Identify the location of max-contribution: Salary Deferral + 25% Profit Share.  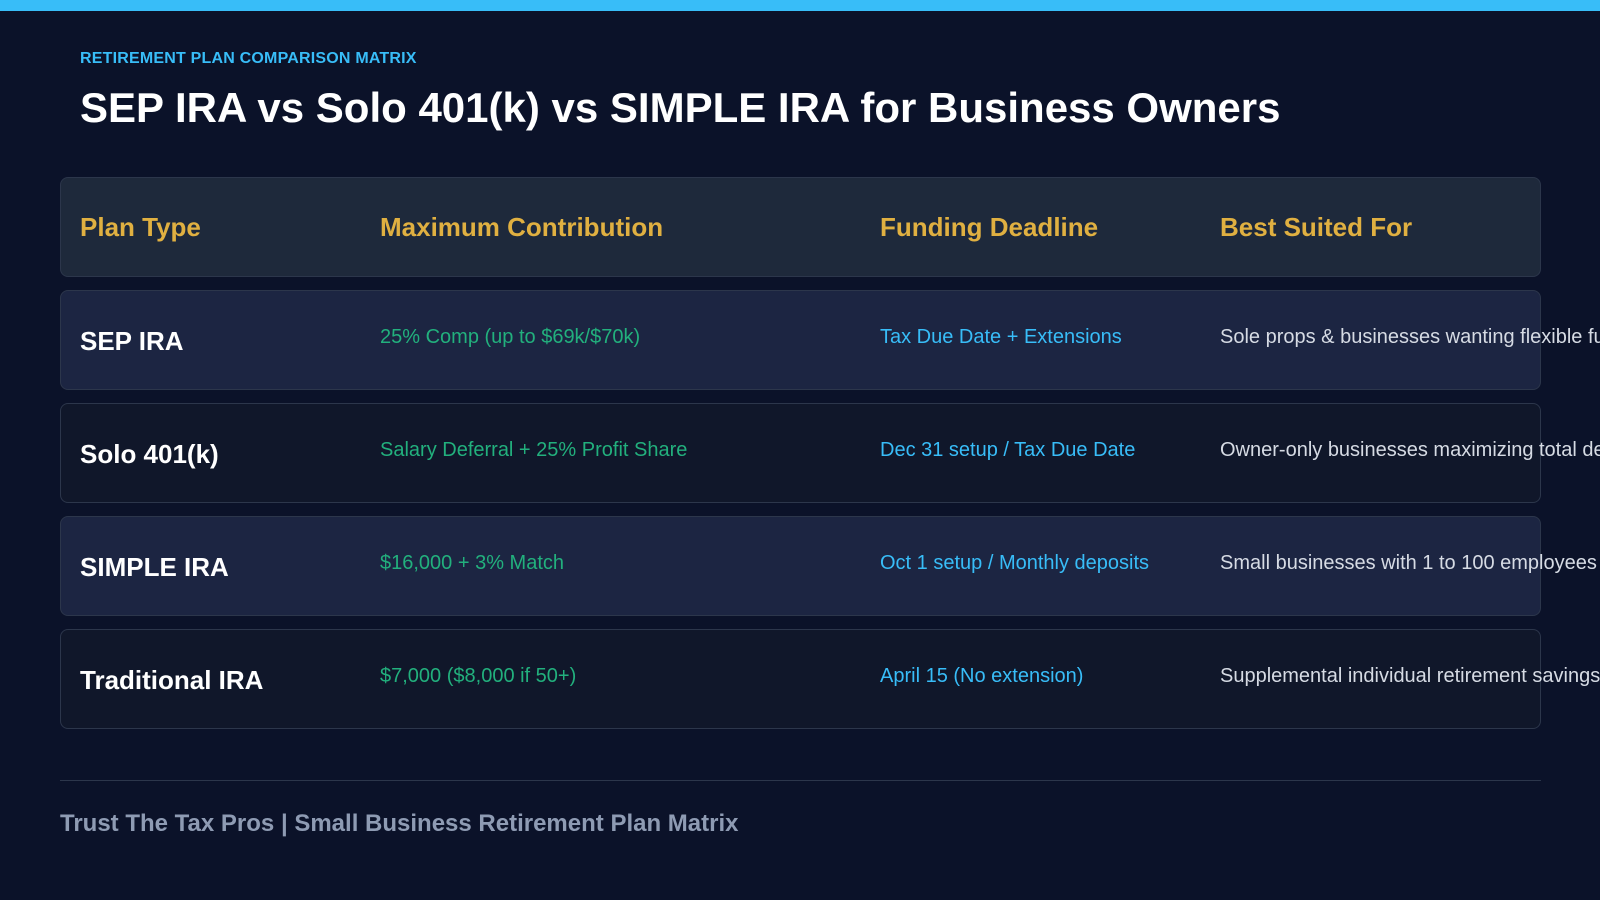
(534, 449).